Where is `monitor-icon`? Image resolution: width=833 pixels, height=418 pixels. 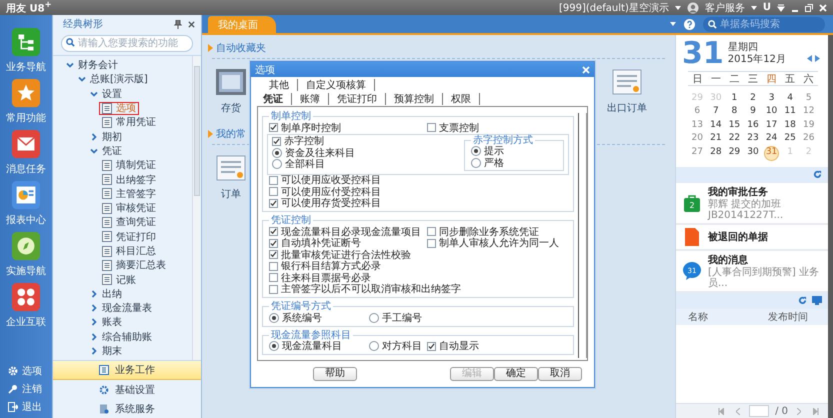 monitor-icon is located at coordinates (817, 301).